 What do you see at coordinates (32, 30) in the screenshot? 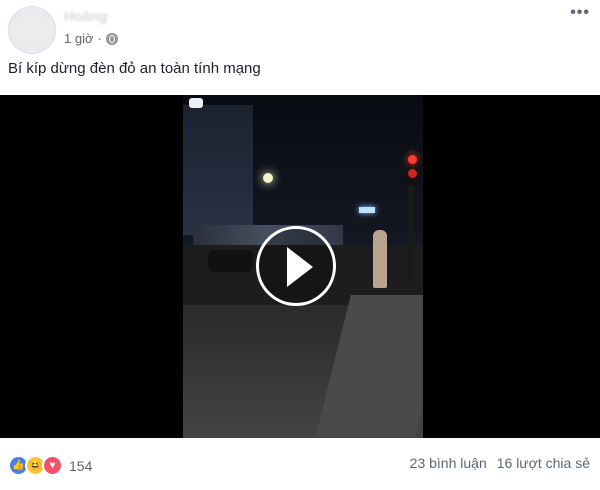
I see `avatar` at bounding box center [32, 30].